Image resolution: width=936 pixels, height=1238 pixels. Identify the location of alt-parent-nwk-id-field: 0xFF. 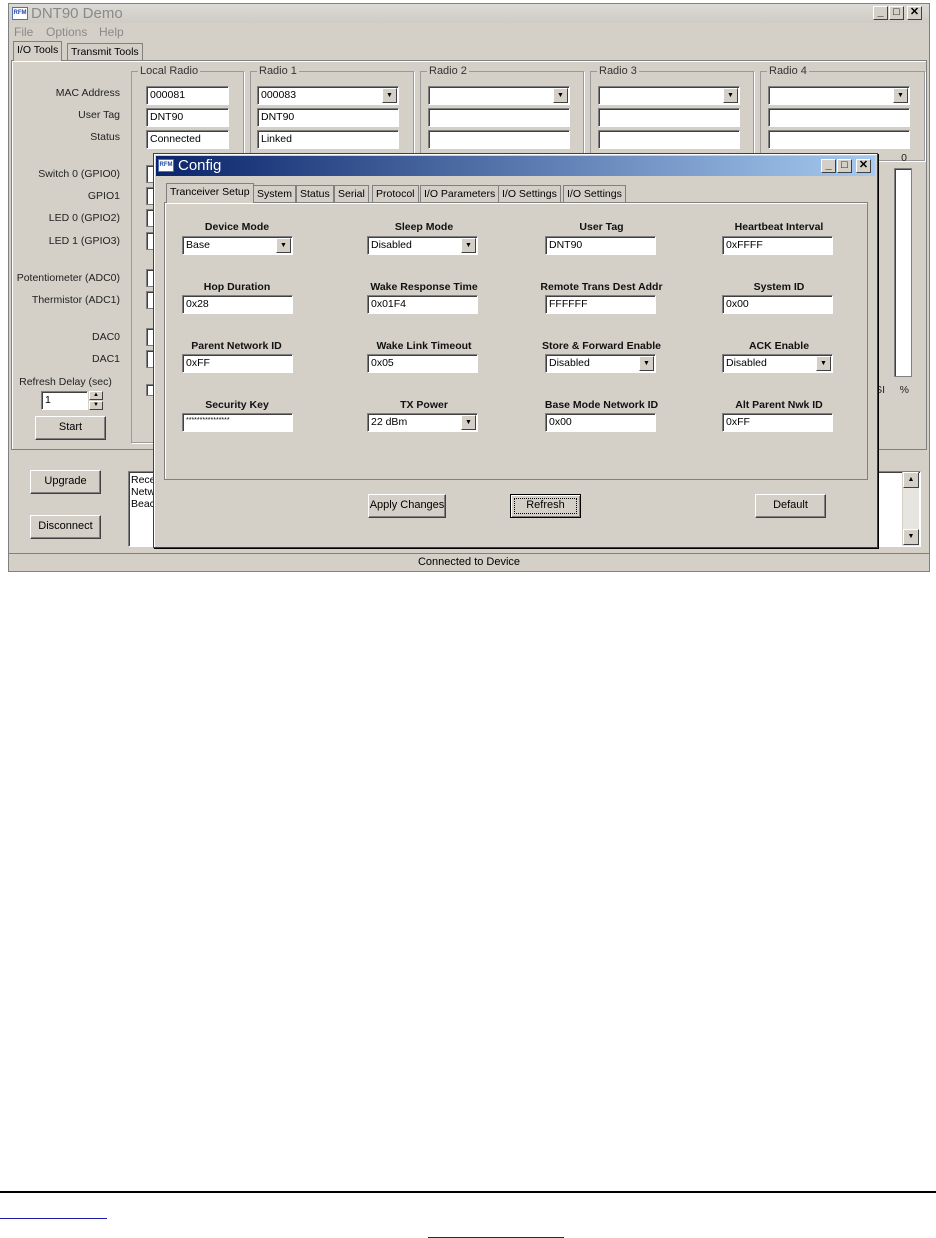
(777, 422).